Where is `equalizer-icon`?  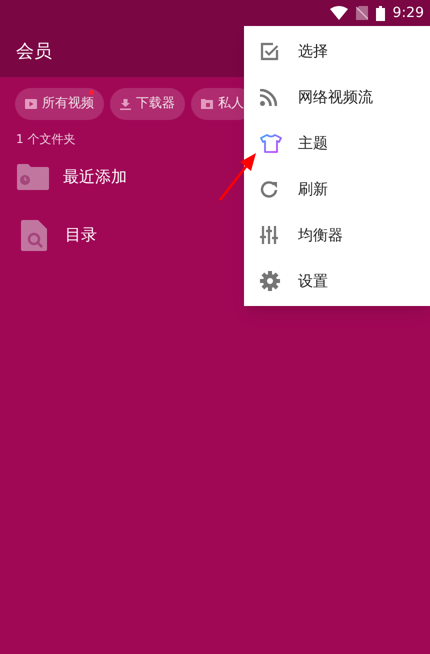 equalizer-icon is located at coordinates (269, 235).